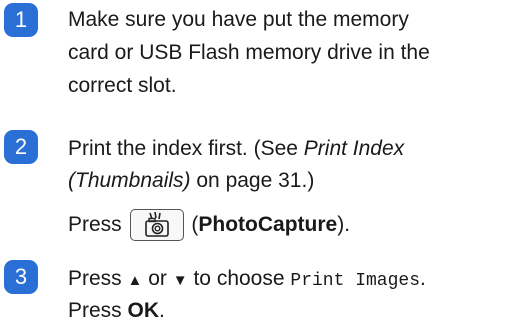 The image size is (530, 331). What do you see at coordinates (135, 280) in the screenshot?
I see `up-arrow-icon: ▲` at bounding box center [135, 280].